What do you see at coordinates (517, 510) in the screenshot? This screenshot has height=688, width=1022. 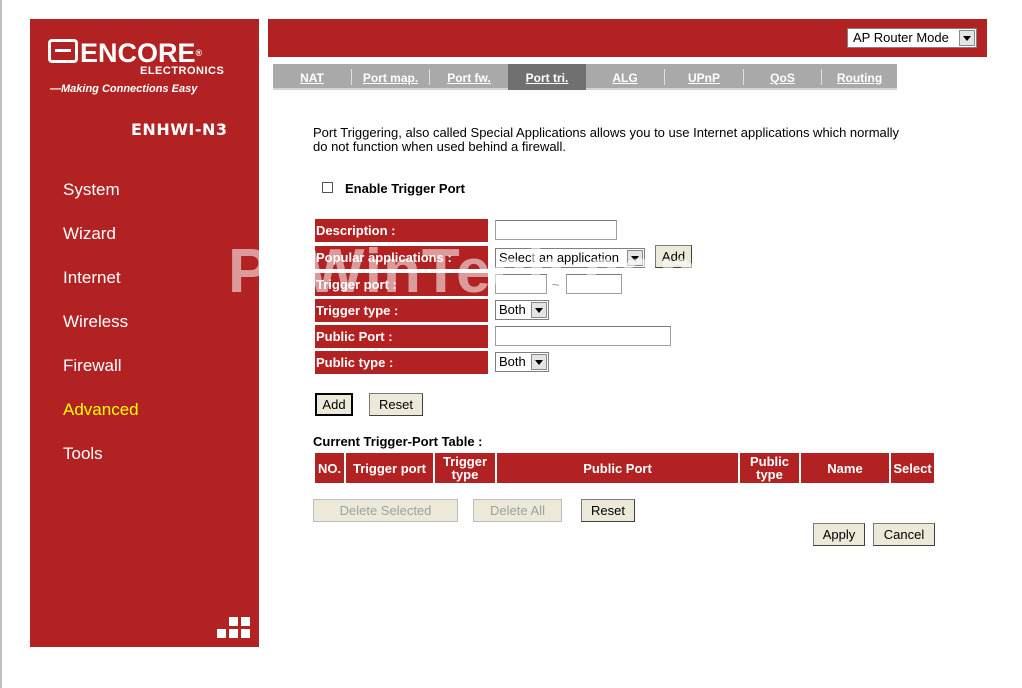 I see `delete-all-button: Delete All` at bounding box center [517, 510].